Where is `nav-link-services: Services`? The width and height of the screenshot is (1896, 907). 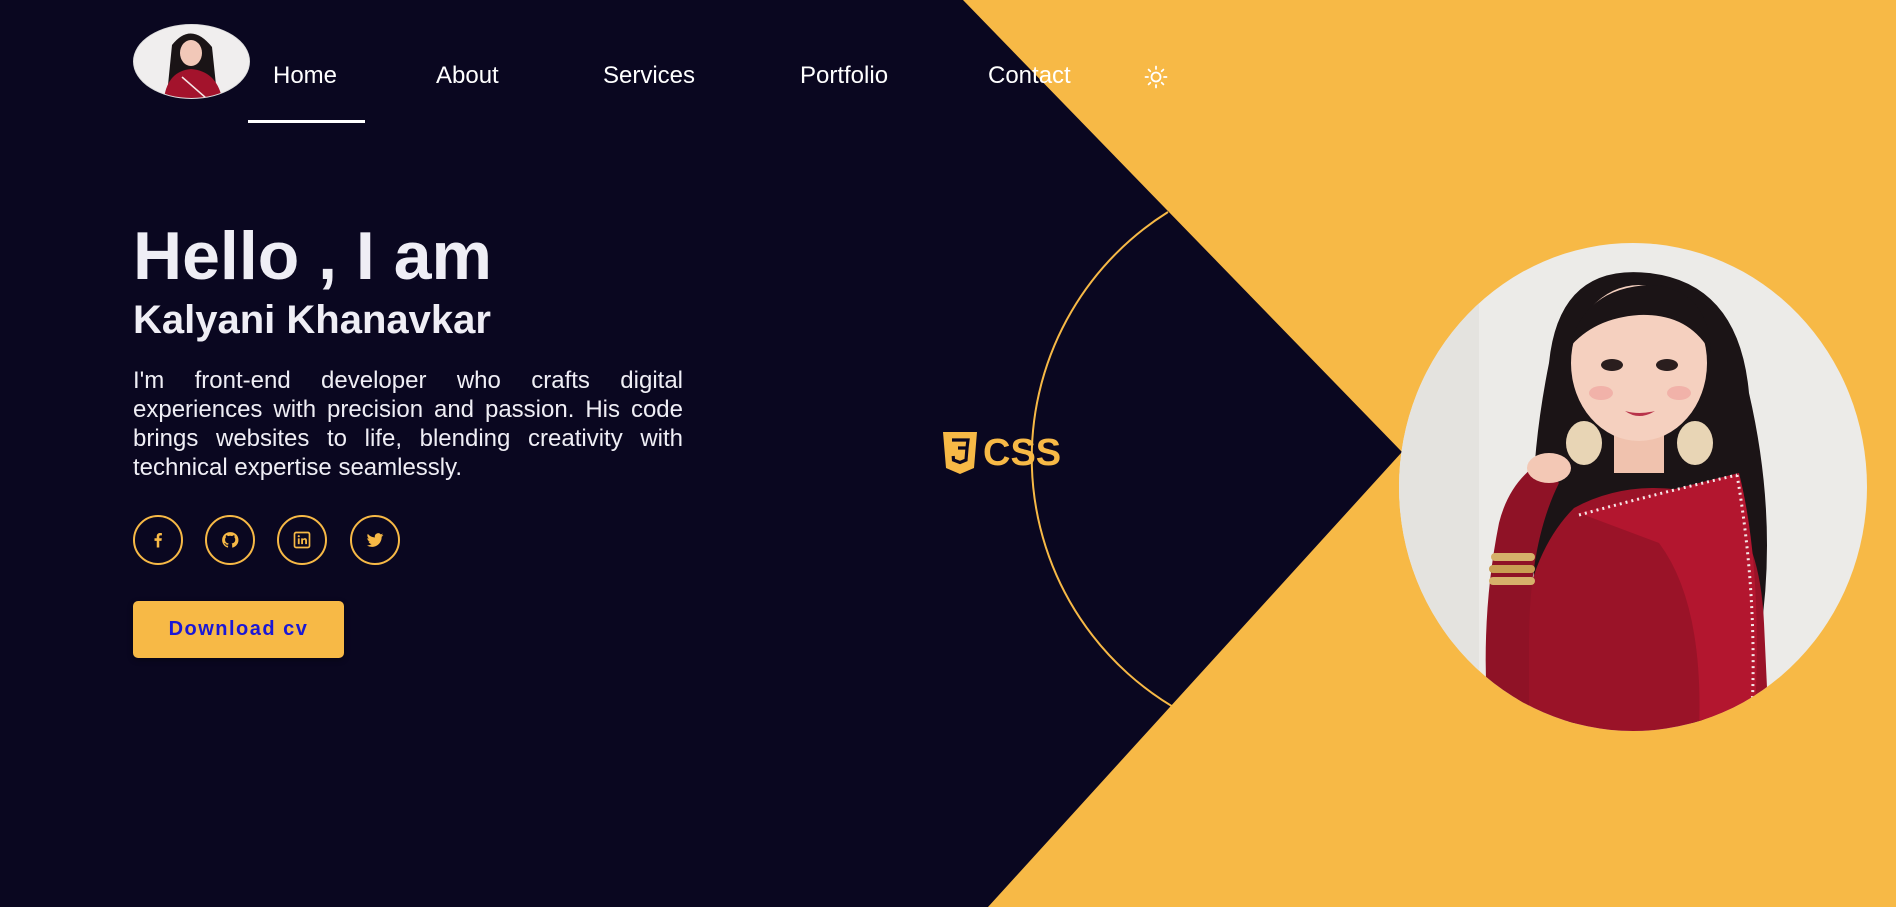
nav-link-services: Services is located at coordinates (649, 76).